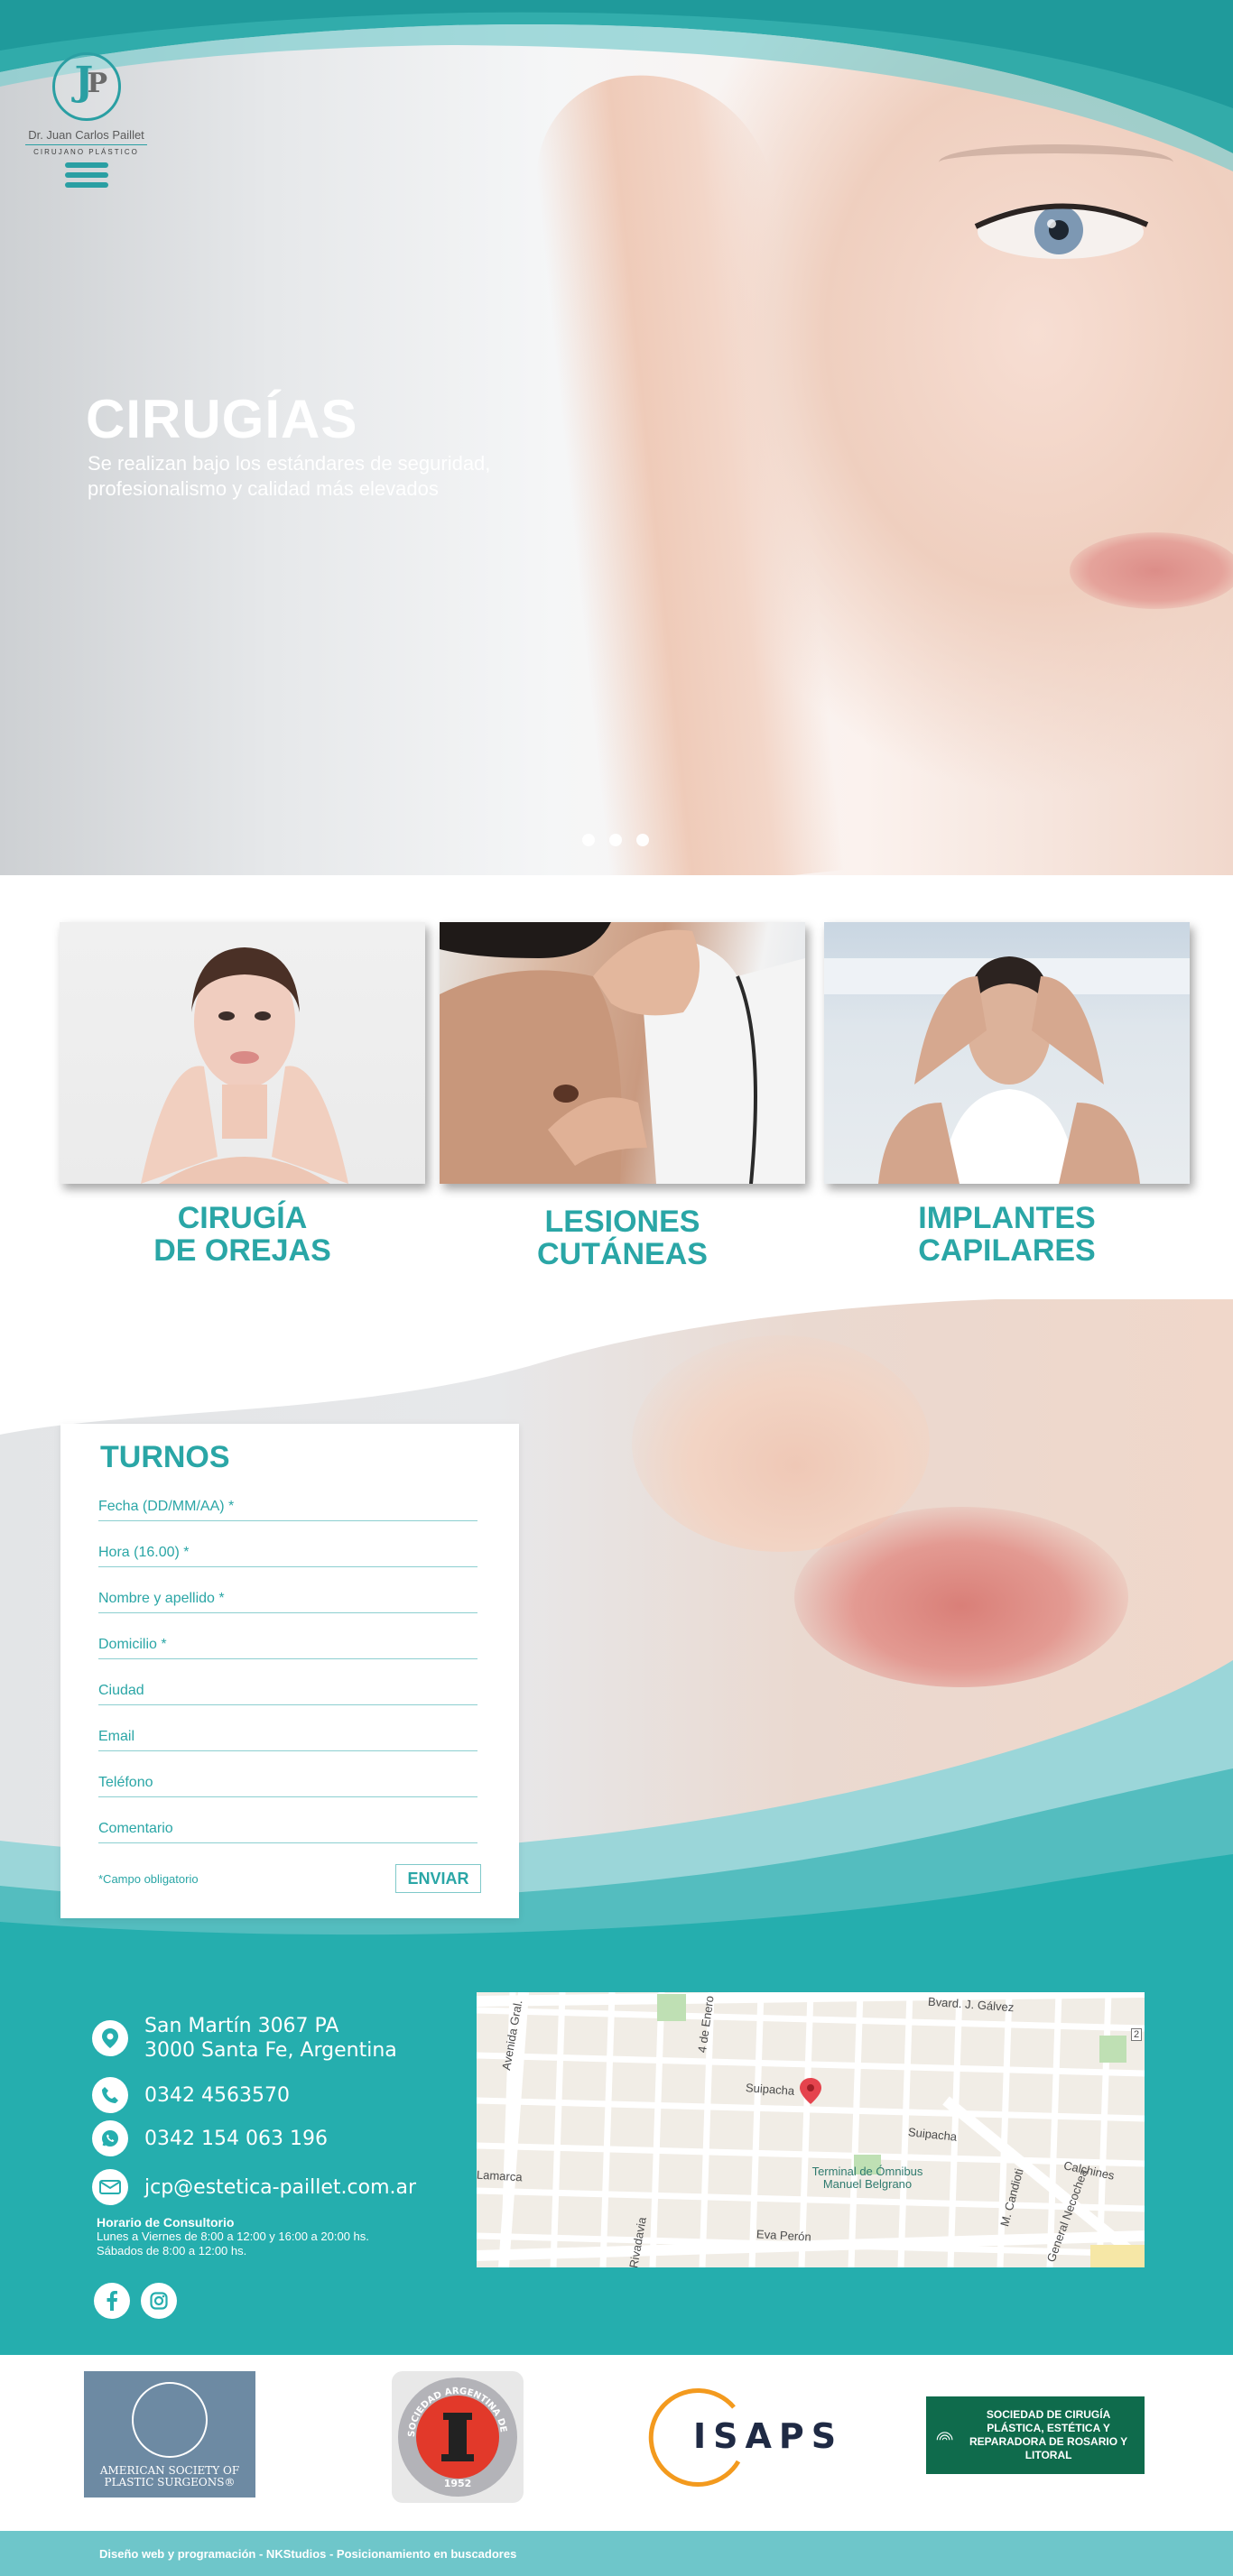  What do you see at coordinates (169, 2476) in the screenshot?
I see `asps-text: AMERICAN SOCIETY OF PLASTIC SURGEONS®` at bounding box center [169, 2476].